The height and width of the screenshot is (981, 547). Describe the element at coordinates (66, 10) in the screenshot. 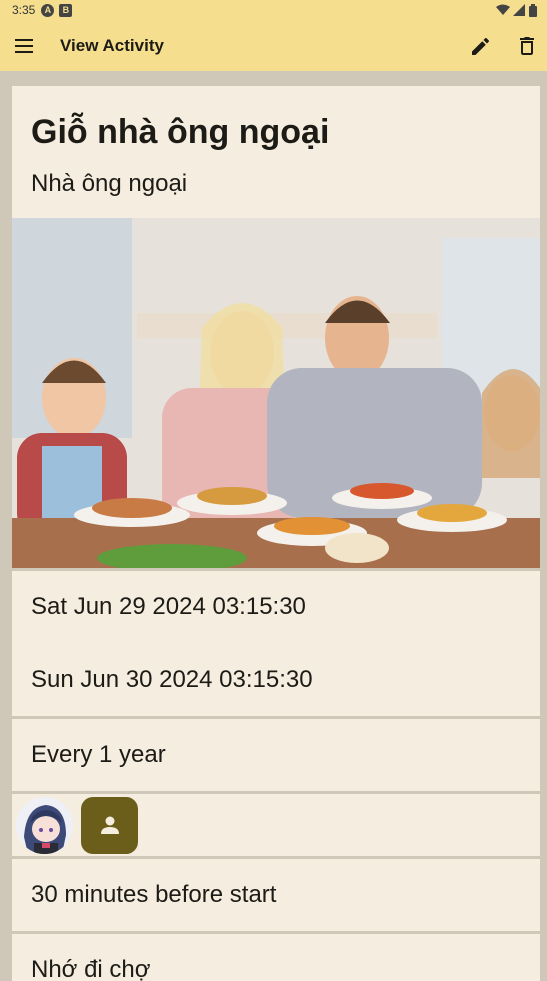

I see `notification-icon: B` at that location.